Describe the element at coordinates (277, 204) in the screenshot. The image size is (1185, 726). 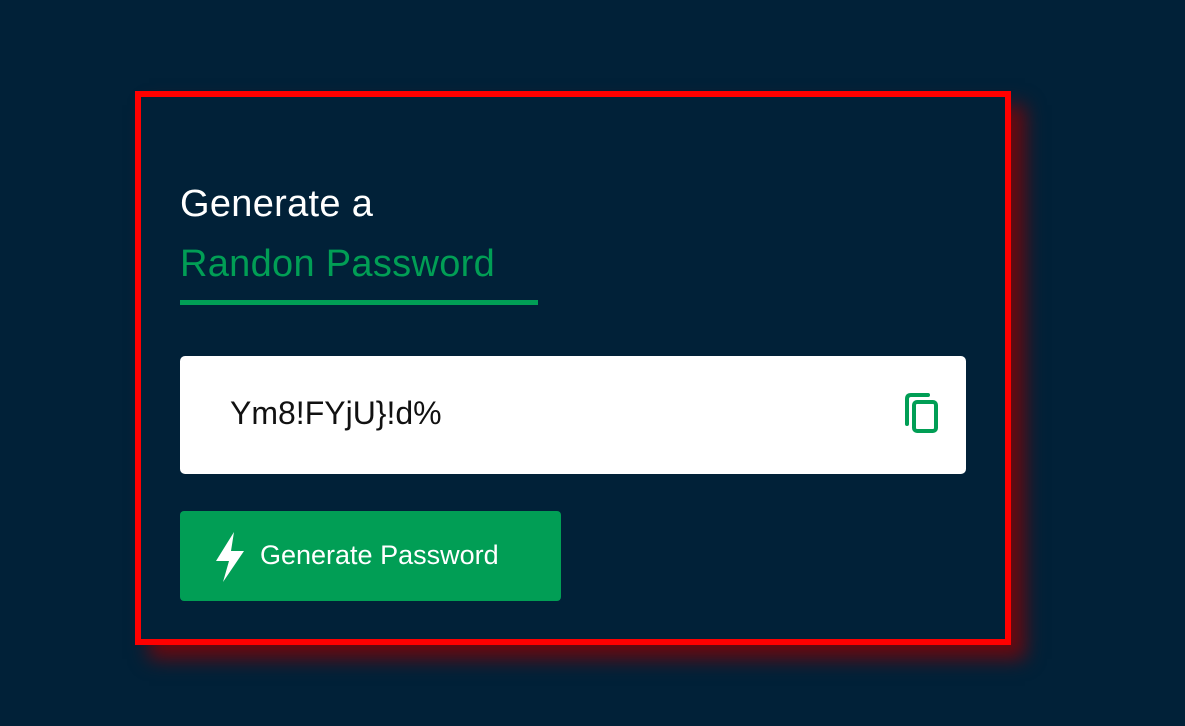
I see `heading-line-1: Generate a` at that location.